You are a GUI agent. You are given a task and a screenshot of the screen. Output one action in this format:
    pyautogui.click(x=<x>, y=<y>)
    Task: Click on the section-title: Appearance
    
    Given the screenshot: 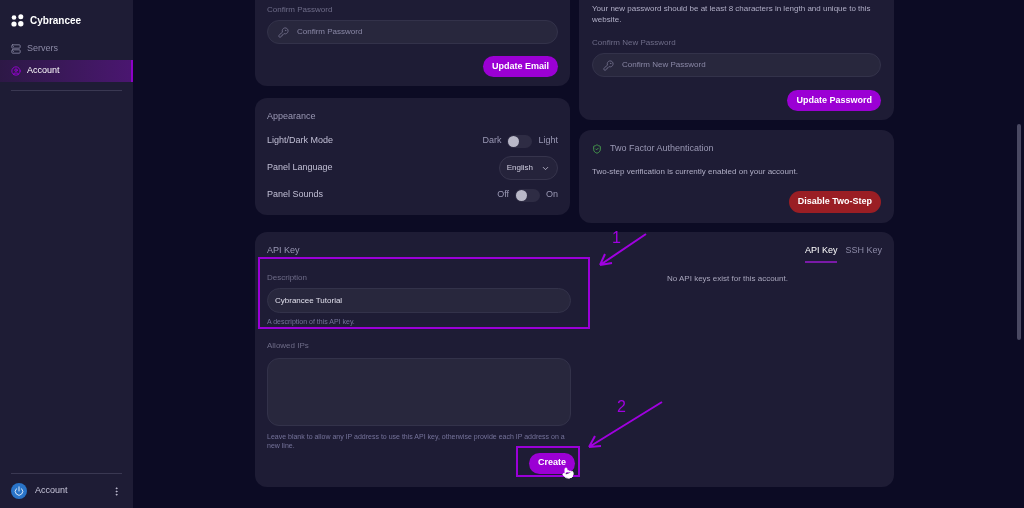 What is the action you would take?
    pyautogui.click(x=292, y=116)
    